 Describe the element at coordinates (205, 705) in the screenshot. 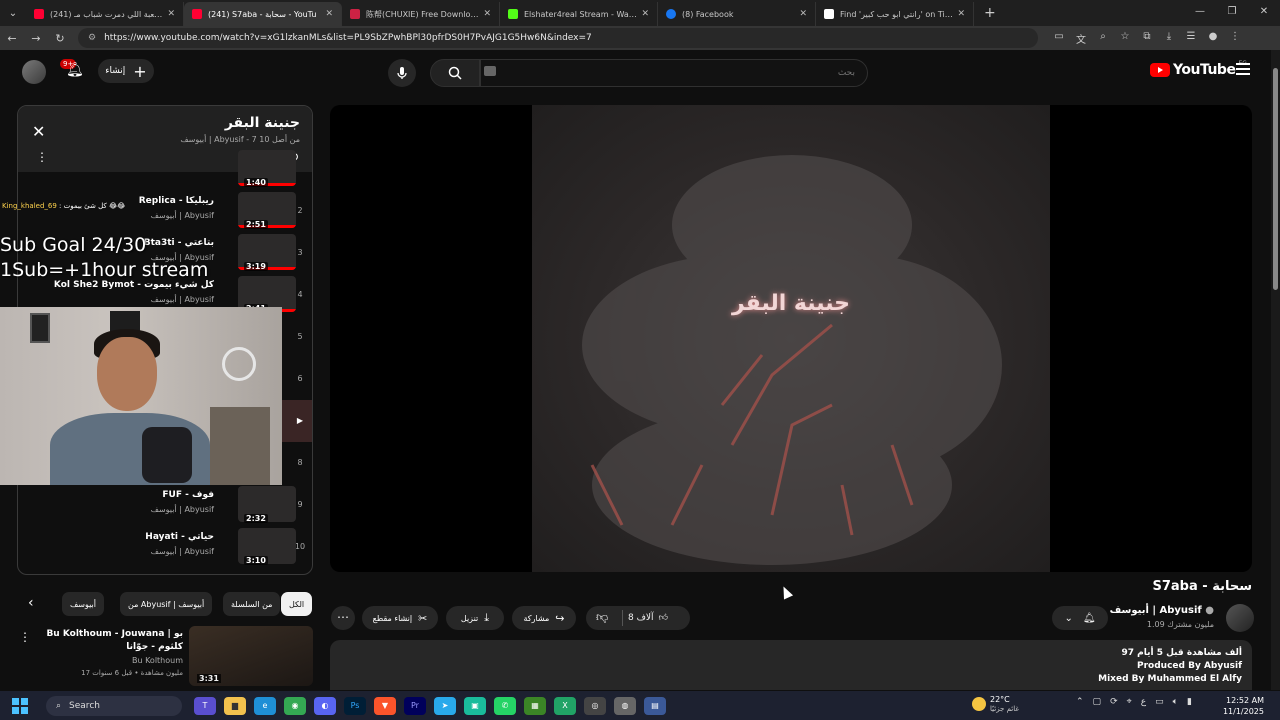

I see `teams-icon: T` at that location.